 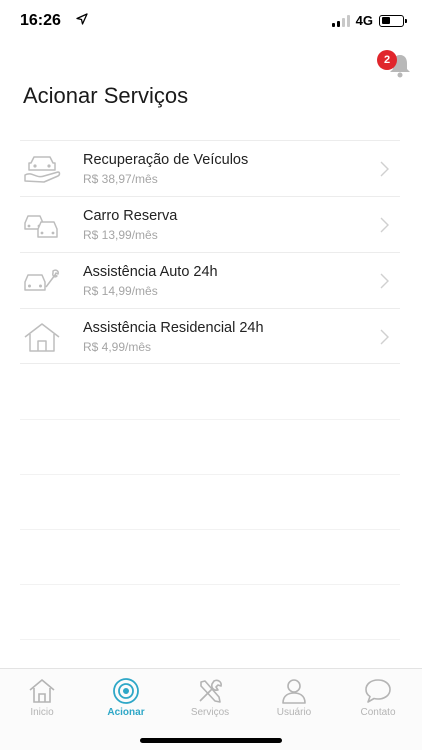 What do you see at coordinates (126, 712) in the screenshot?
I see `tab-label: Acionar` at bounding box center [126, 712].